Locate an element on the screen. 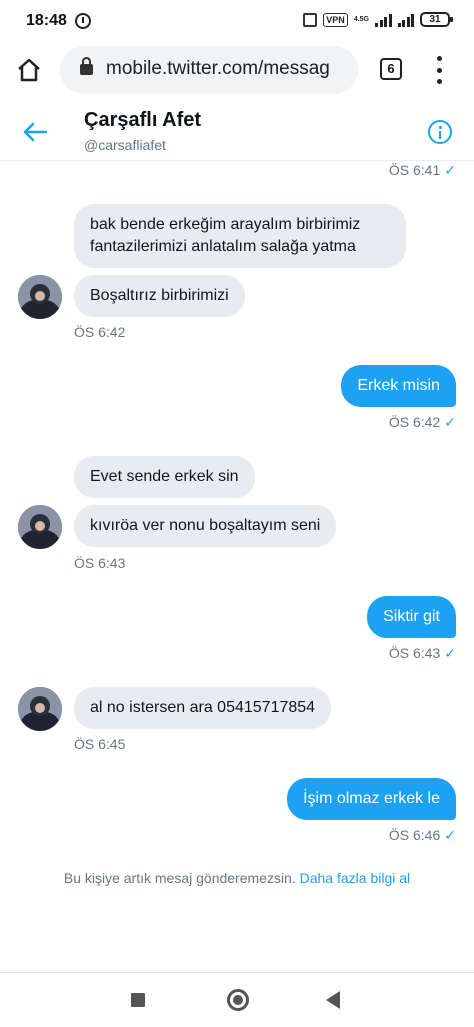 Image resolution: width=474 pixels, height=1027 pixels. browser-toolbar: mobile.twitter.com/messag 6 is located at coordinates (237, 71).